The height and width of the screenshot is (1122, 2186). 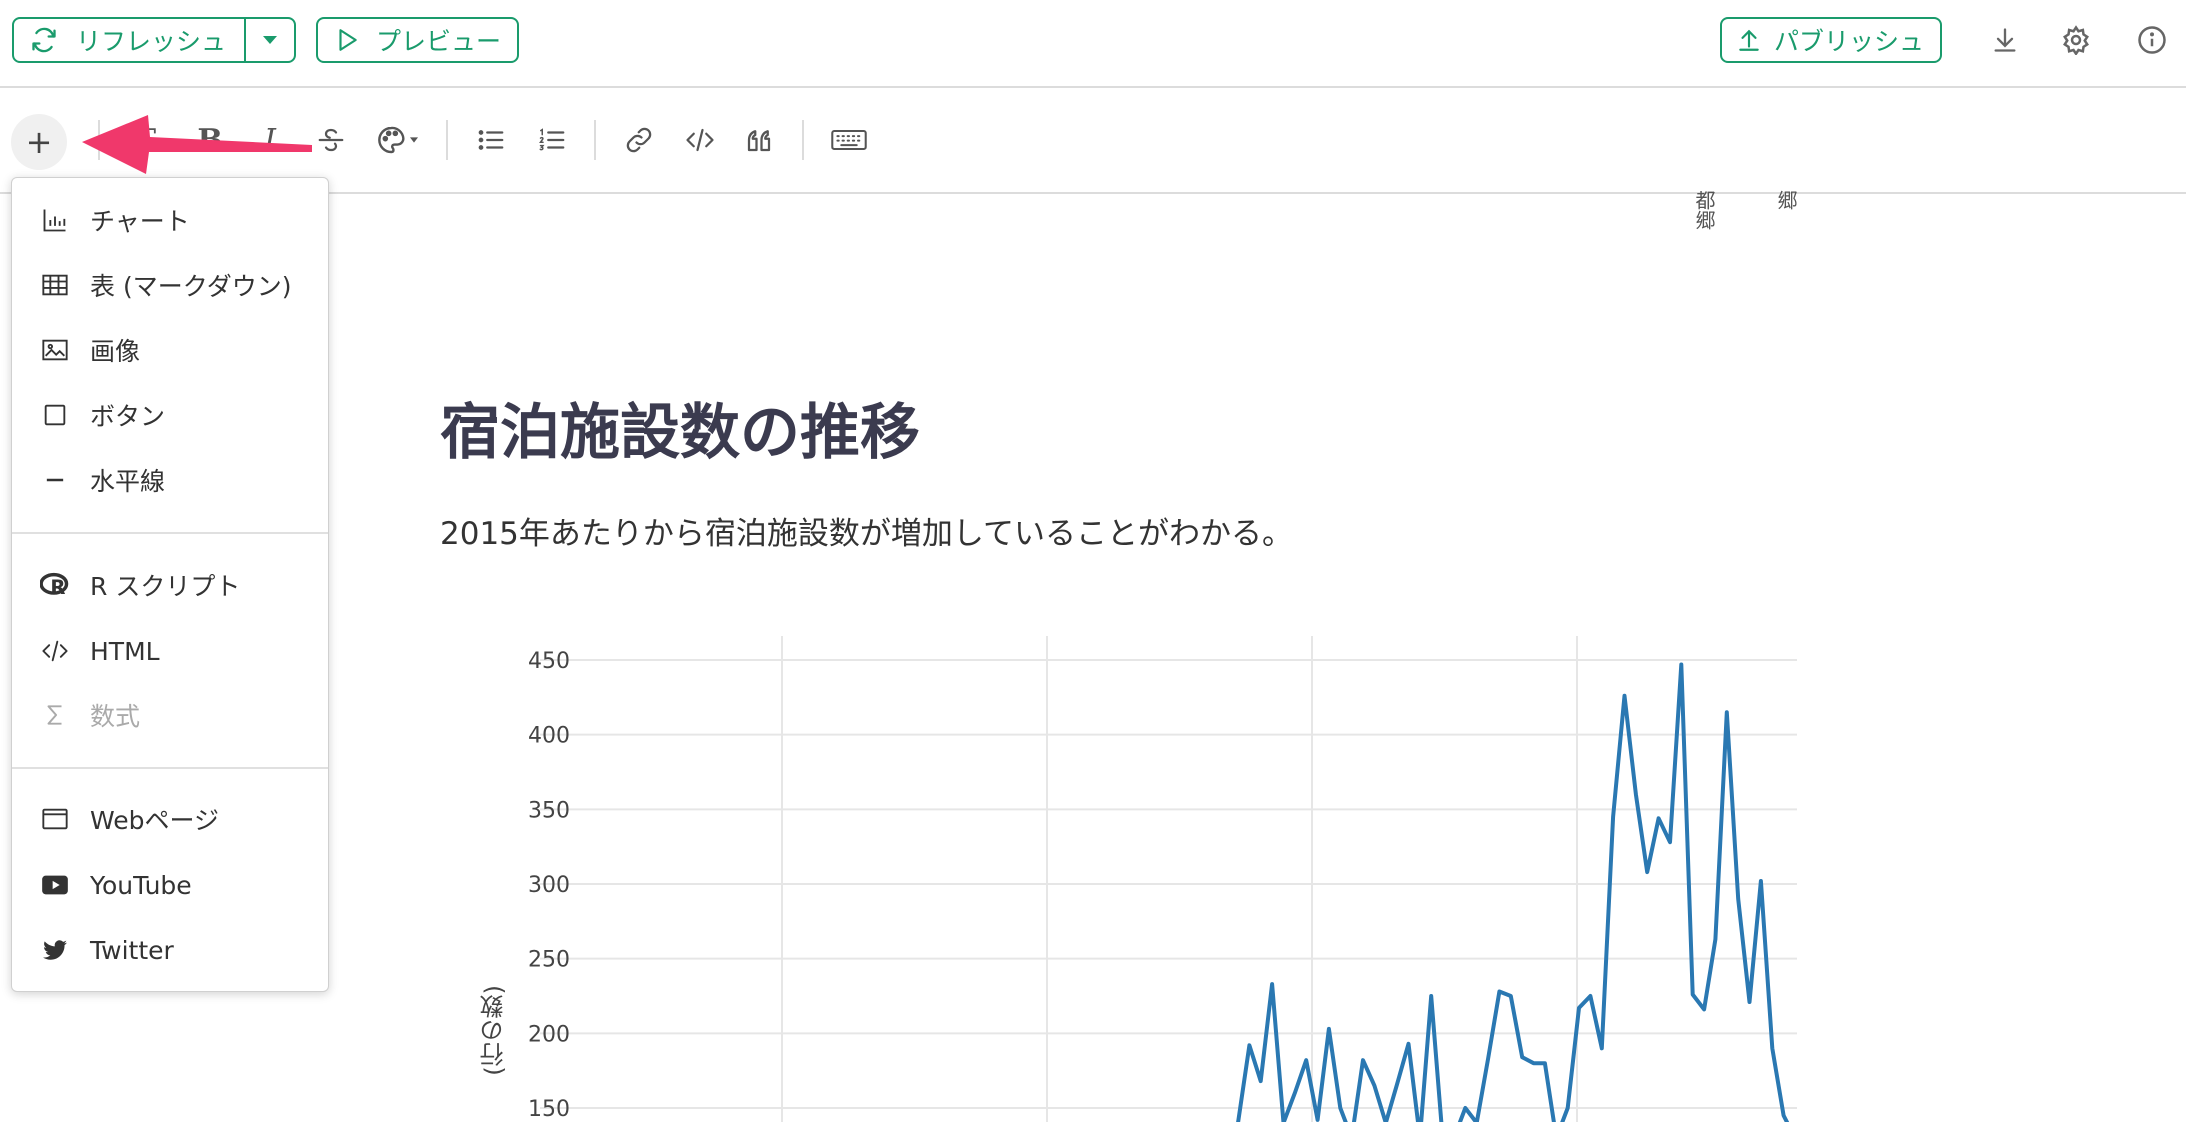 I want to click on menu-item-label: R スクリプト, so click(x=165, y=586).